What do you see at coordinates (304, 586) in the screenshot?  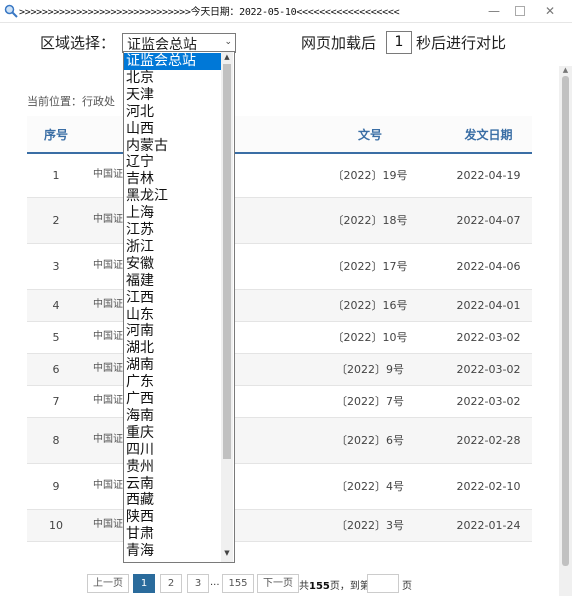 I see `total-prefix: 共` at bounding box center [304, 586].